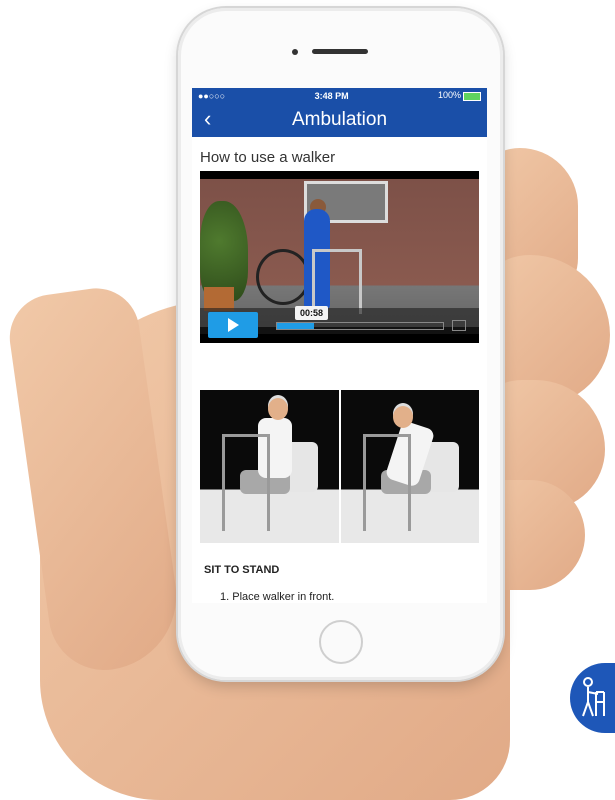  What do you see at coordinates (360, 326) in the screenshot?
I see `video-progress-bar` at bounding box center [360, 326].